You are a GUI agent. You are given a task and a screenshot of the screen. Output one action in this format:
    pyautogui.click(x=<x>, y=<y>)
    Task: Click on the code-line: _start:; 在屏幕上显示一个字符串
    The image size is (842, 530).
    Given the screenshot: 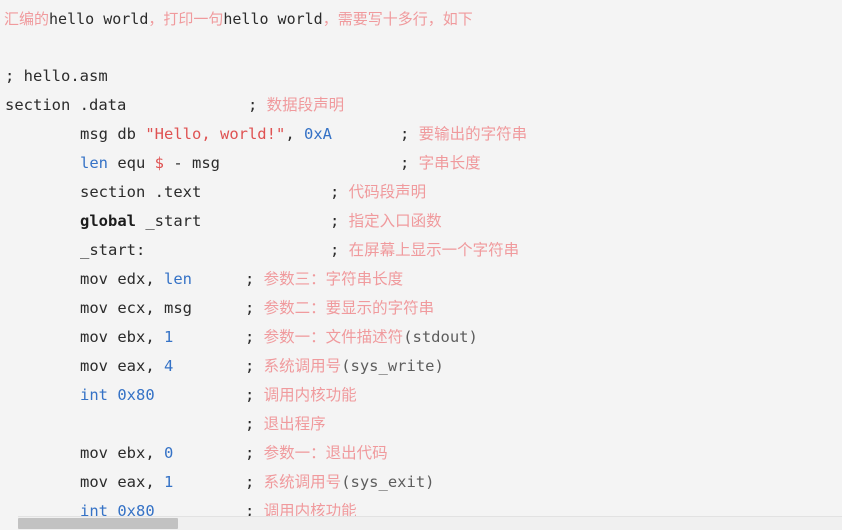 What is the action you would take?
    pyautogui.click(x=421, y=250)
    